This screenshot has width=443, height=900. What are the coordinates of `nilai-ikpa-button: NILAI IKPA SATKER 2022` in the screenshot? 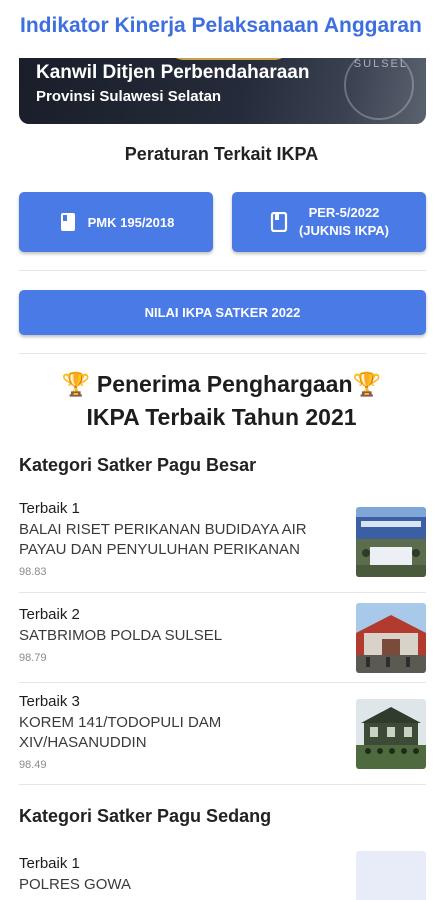 It's located at (222, 312).